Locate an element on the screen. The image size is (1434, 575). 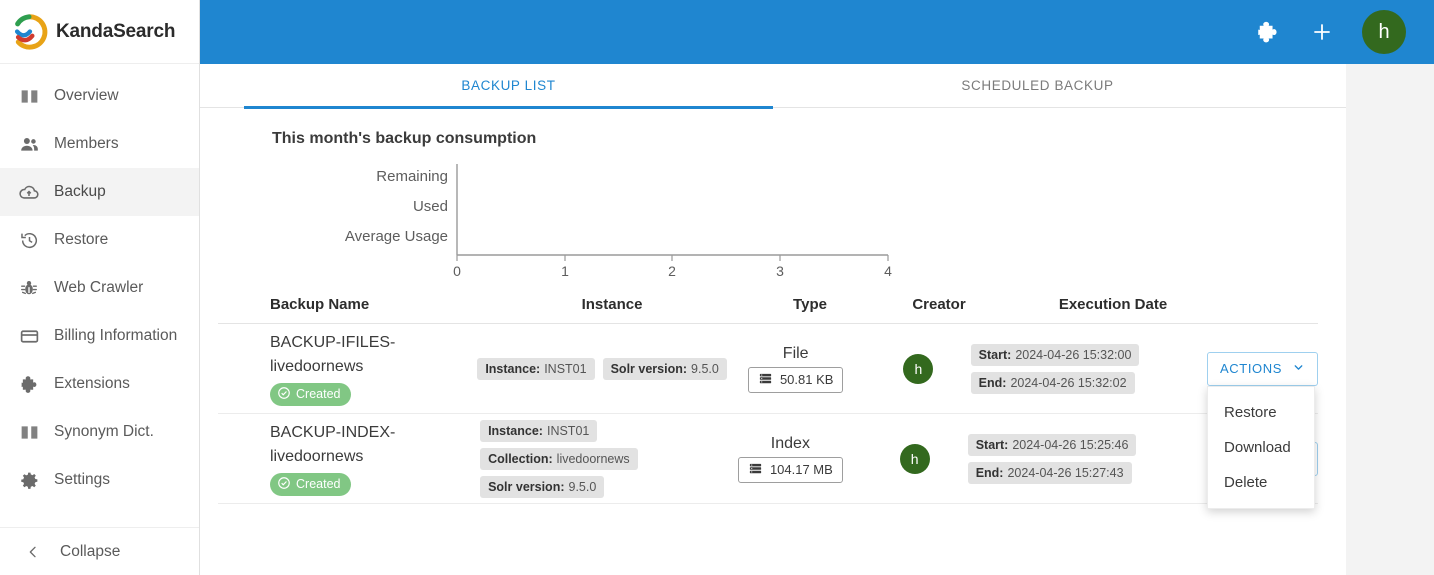
chip-value: livedoornews is located at coordinates (593, 458).